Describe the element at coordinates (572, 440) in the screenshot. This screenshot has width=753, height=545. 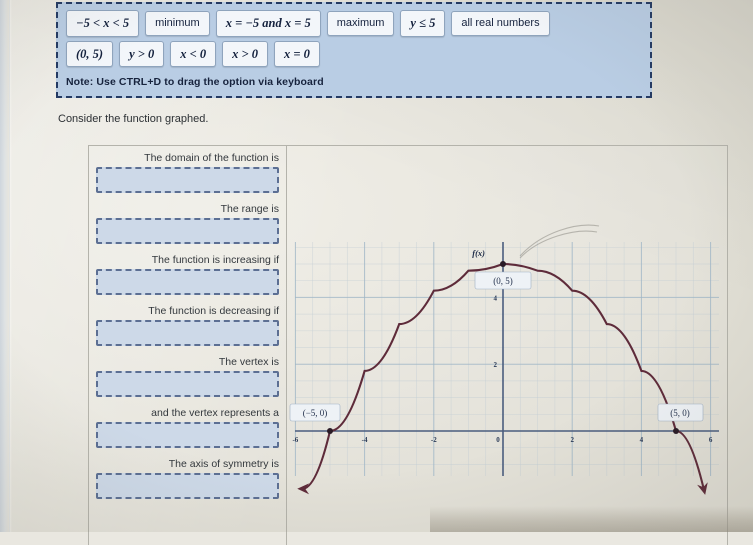
I see `x-tick-label: 2` at that location.